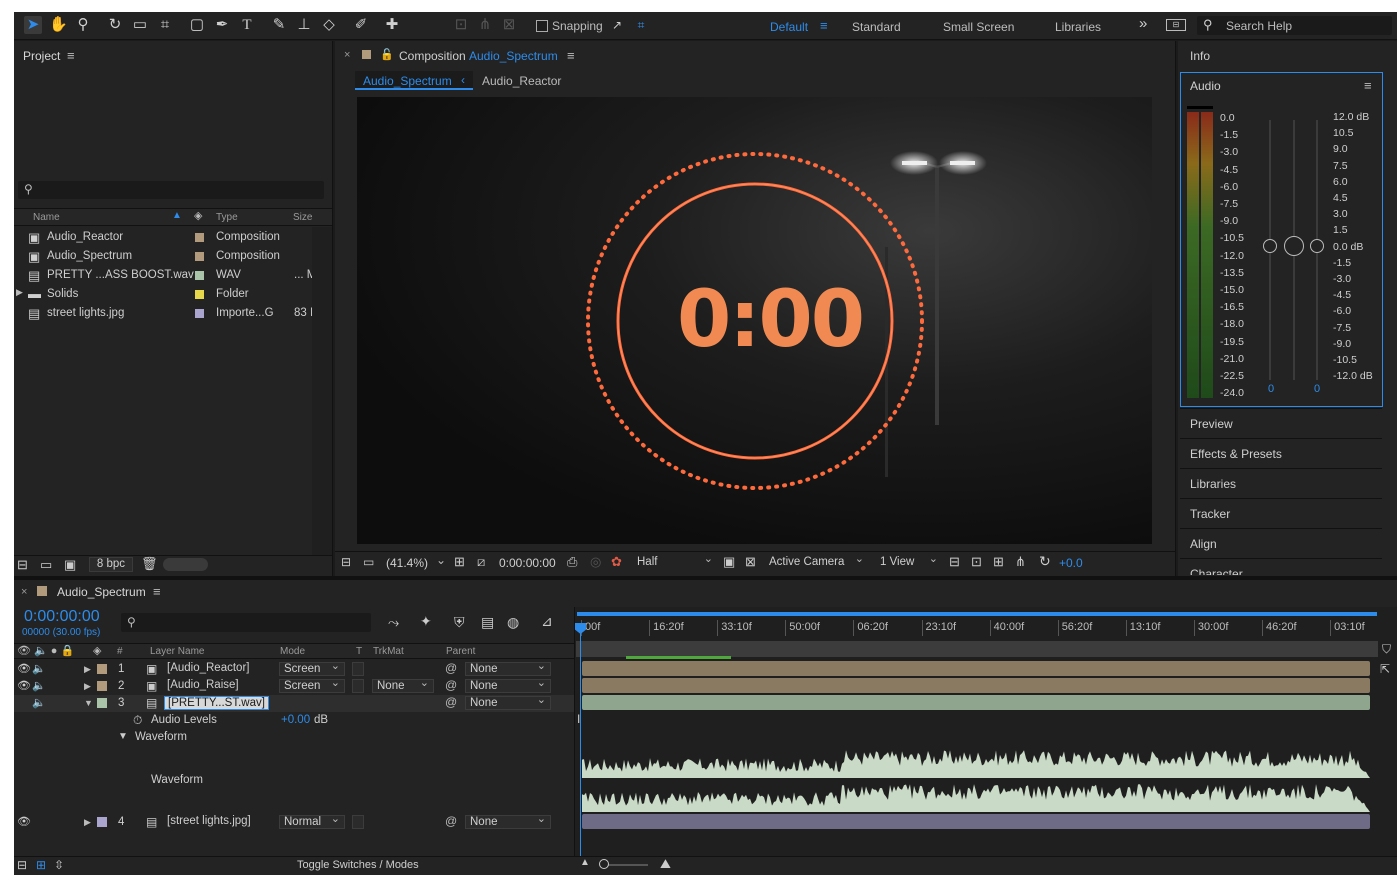 The width and height of the screenshot is (1397, 875). I want to click on layer-name: [street lights.jpg], so click(209, 821).